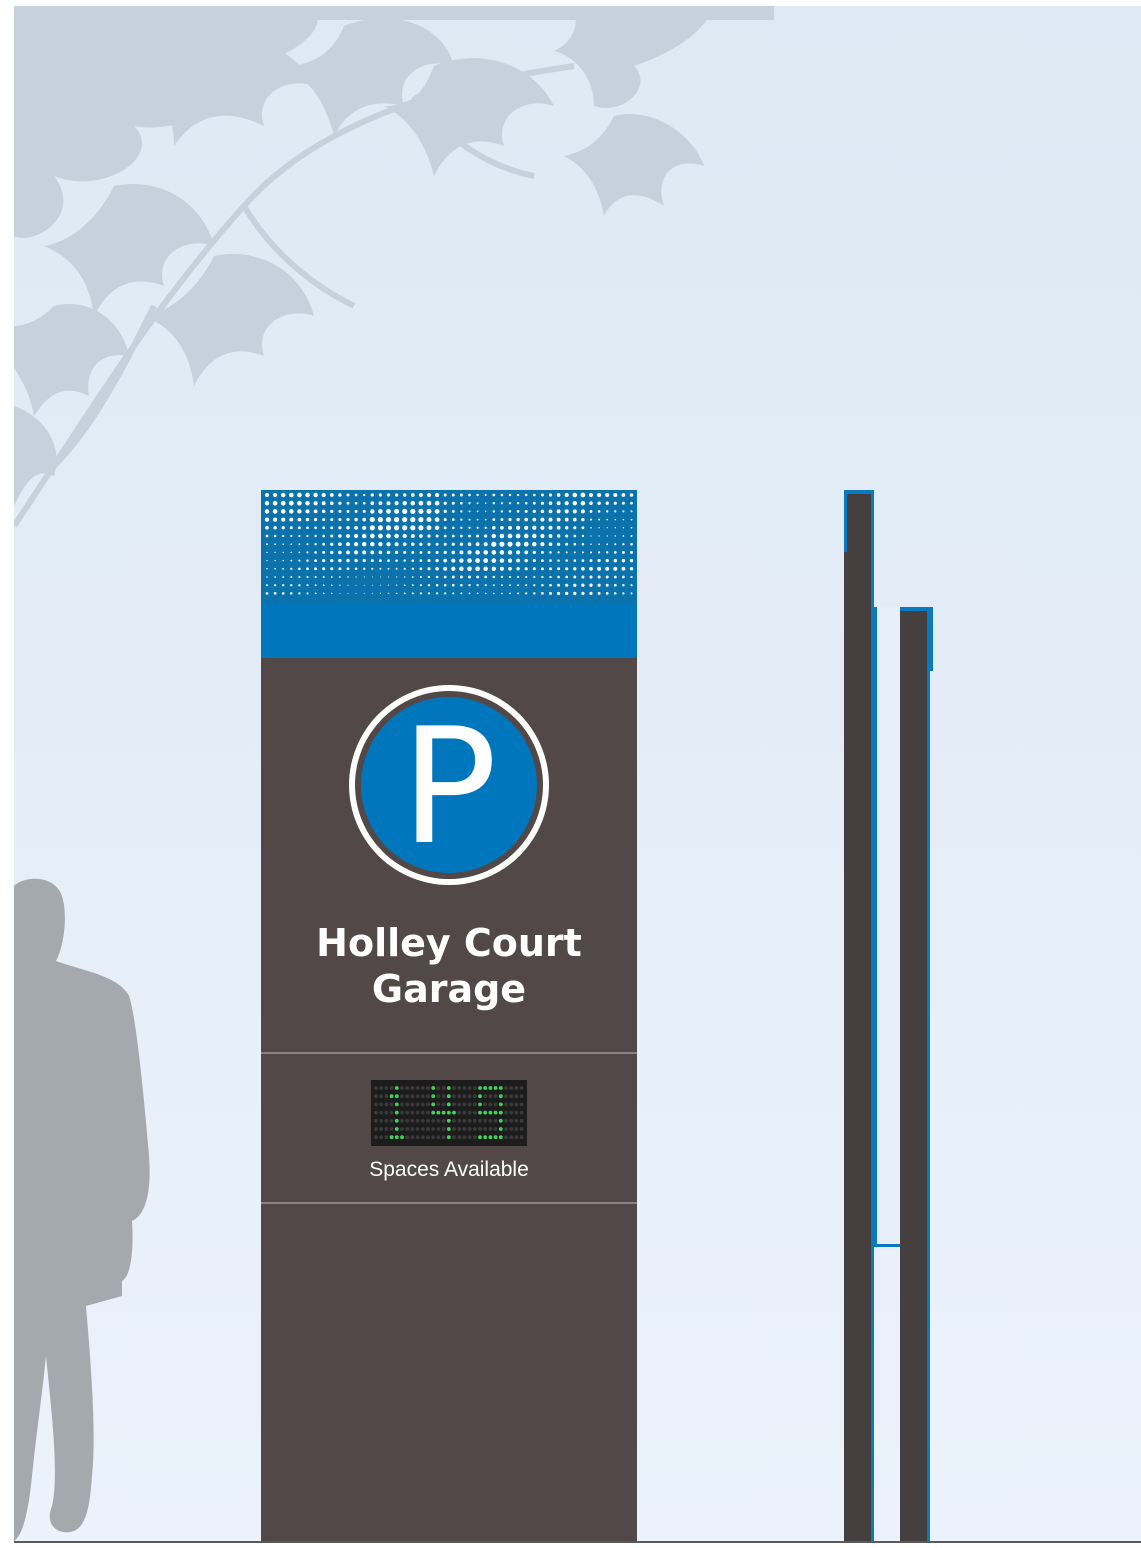 Image resolution: width=1141 pixels, height=1548 pixels. What do you see at coordinates (931, 639) in the screenshot?
I see `side-post-rear-edge` at bounding box center [931, 639].